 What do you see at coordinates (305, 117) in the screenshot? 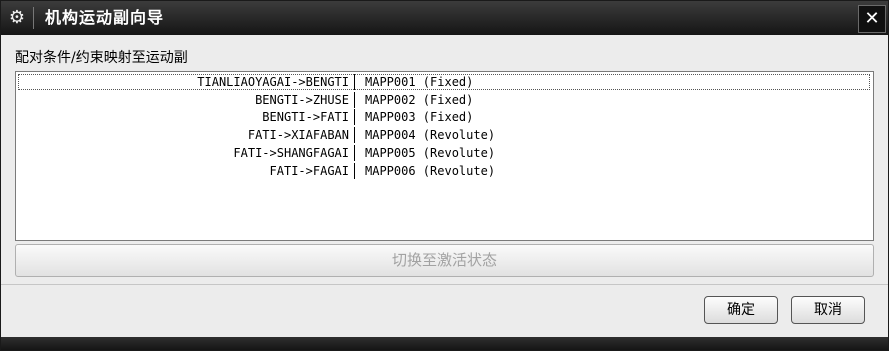
I see `constraint-name: BENGTI->FATI` at bounding box center [305, 117].